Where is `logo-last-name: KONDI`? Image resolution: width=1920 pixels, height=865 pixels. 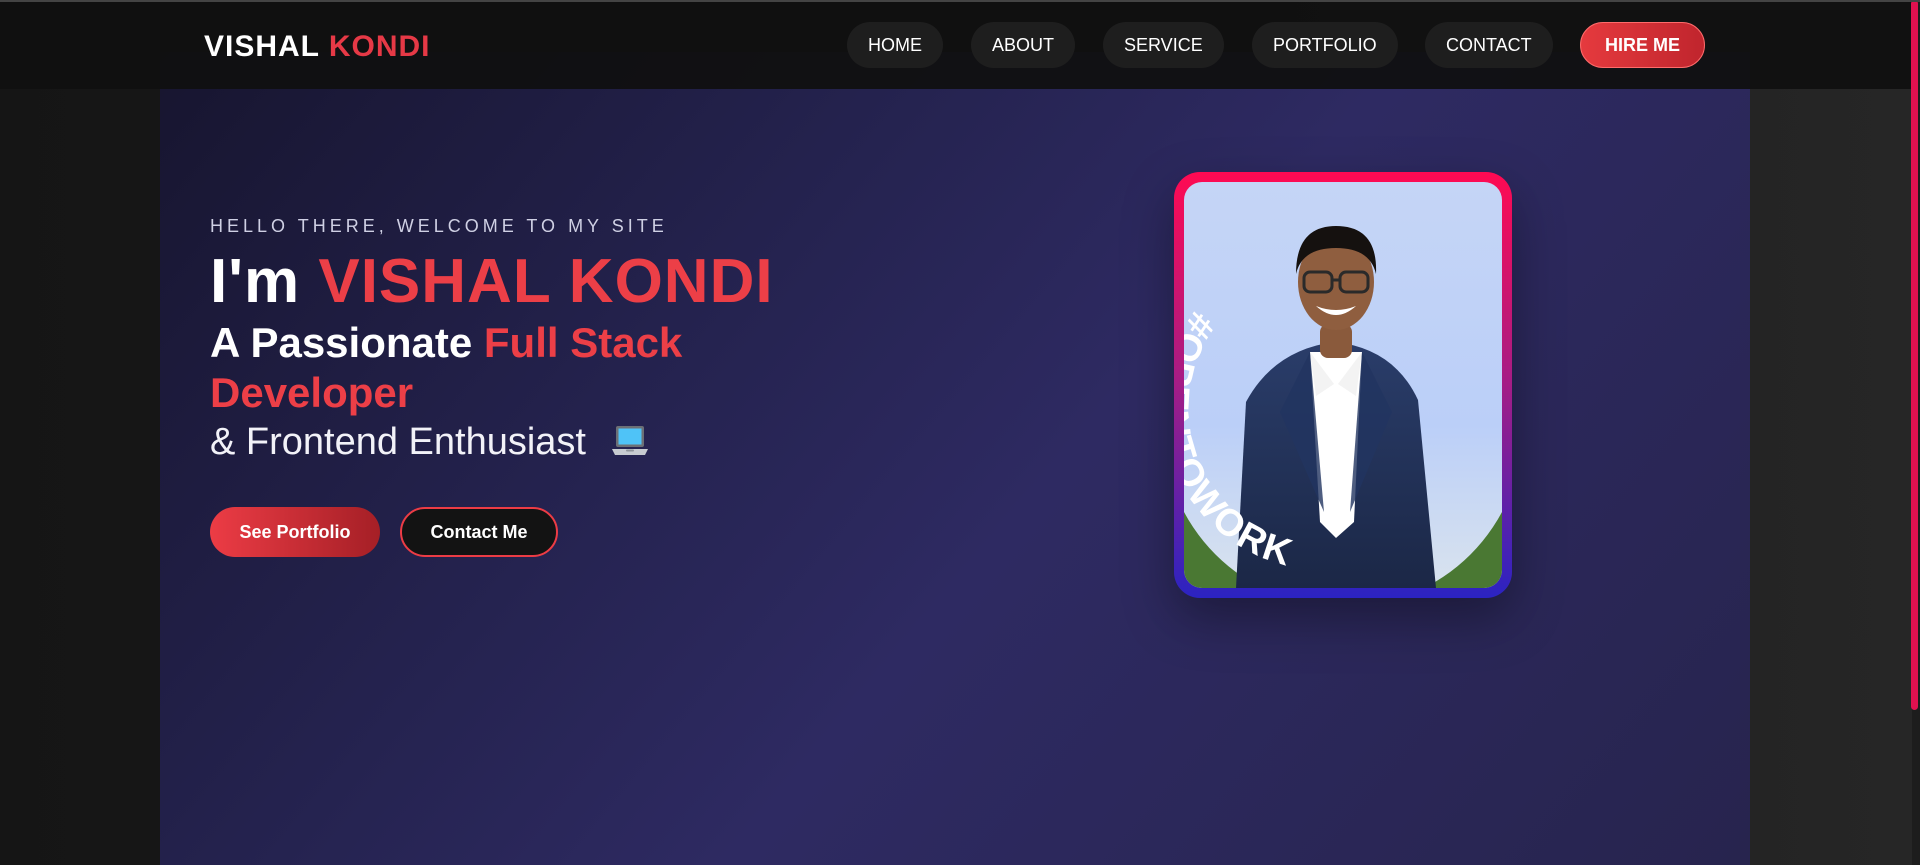
logo-last-name: KONDI is located at coordinates (379, 46).